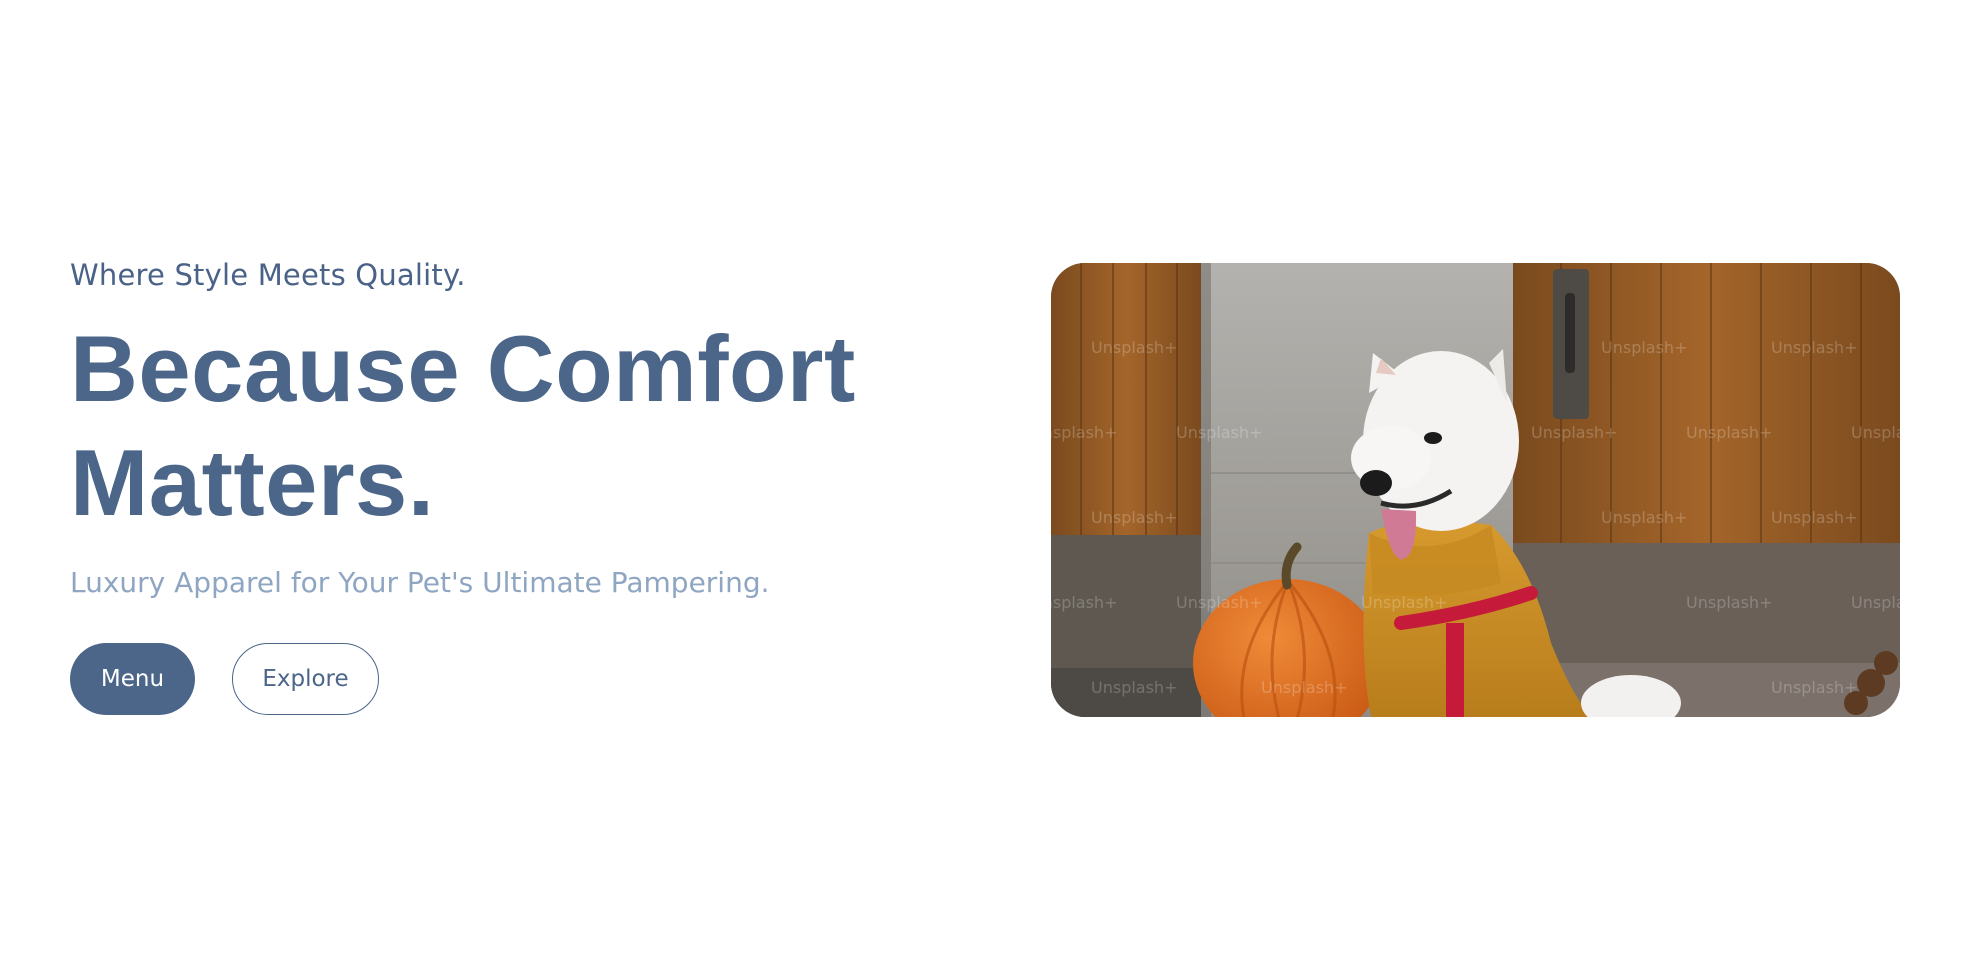  I want to click on menu-button: Menu, so click(132, 679).